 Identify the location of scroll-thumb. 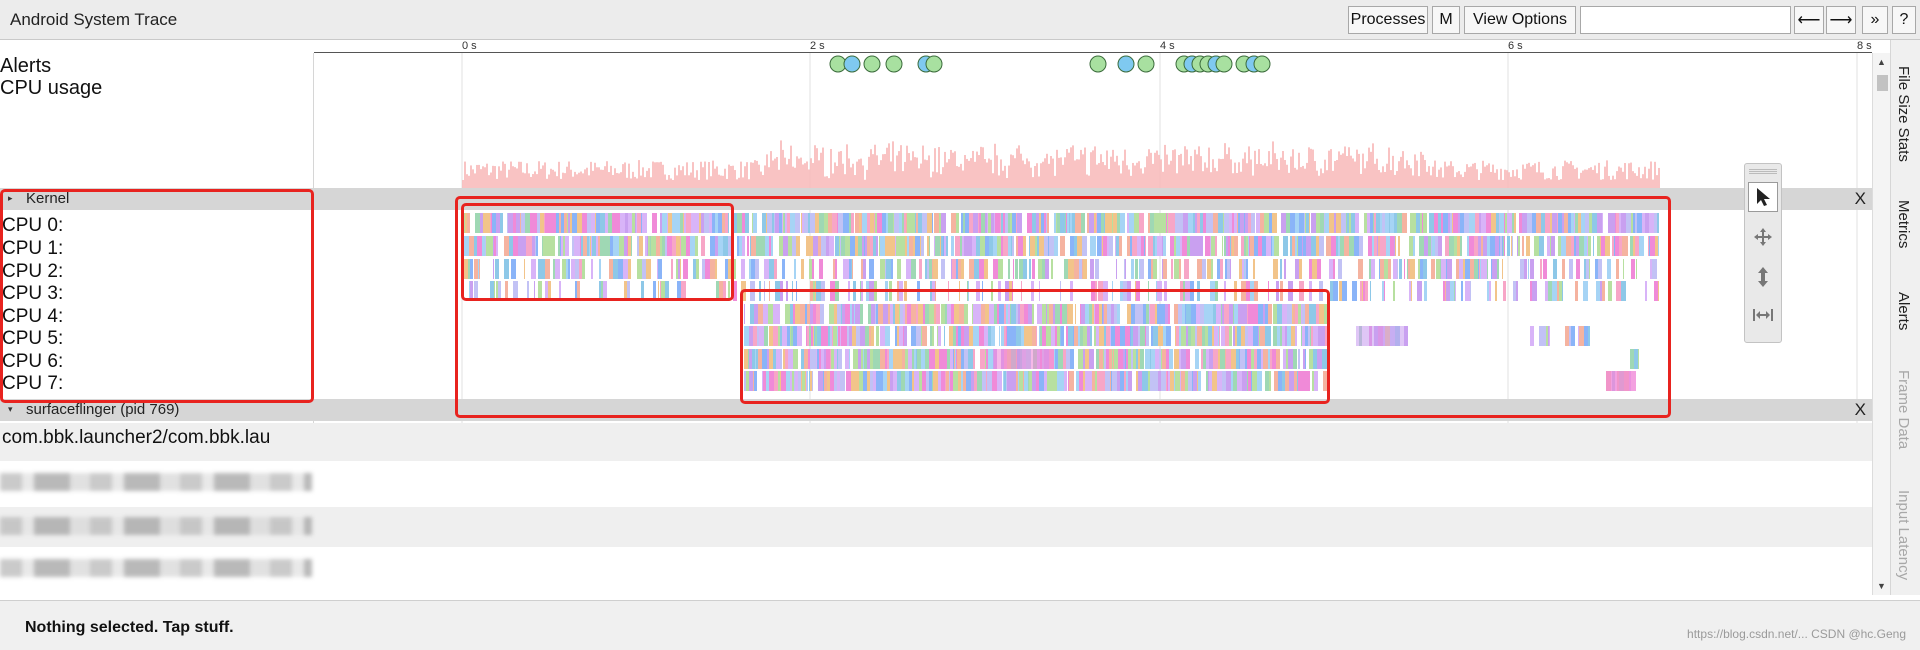
(1882, 83).